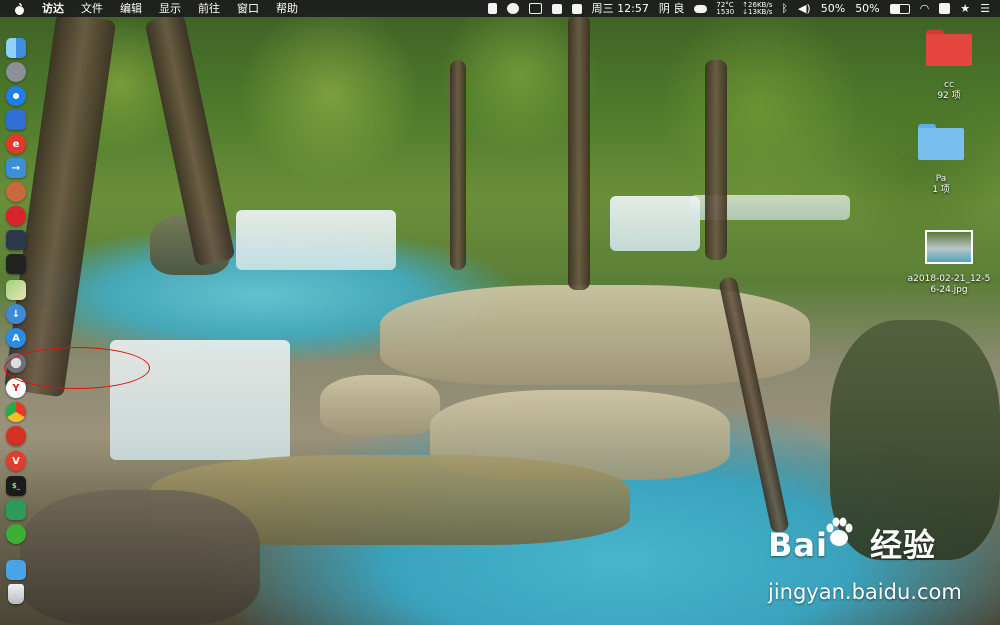 The width and height of the screenshot is (1000, 625). What do you see at coordinates (209, 8) in the screenshot?
I see `menu-go: 前往` at bounding box center [209, 8].